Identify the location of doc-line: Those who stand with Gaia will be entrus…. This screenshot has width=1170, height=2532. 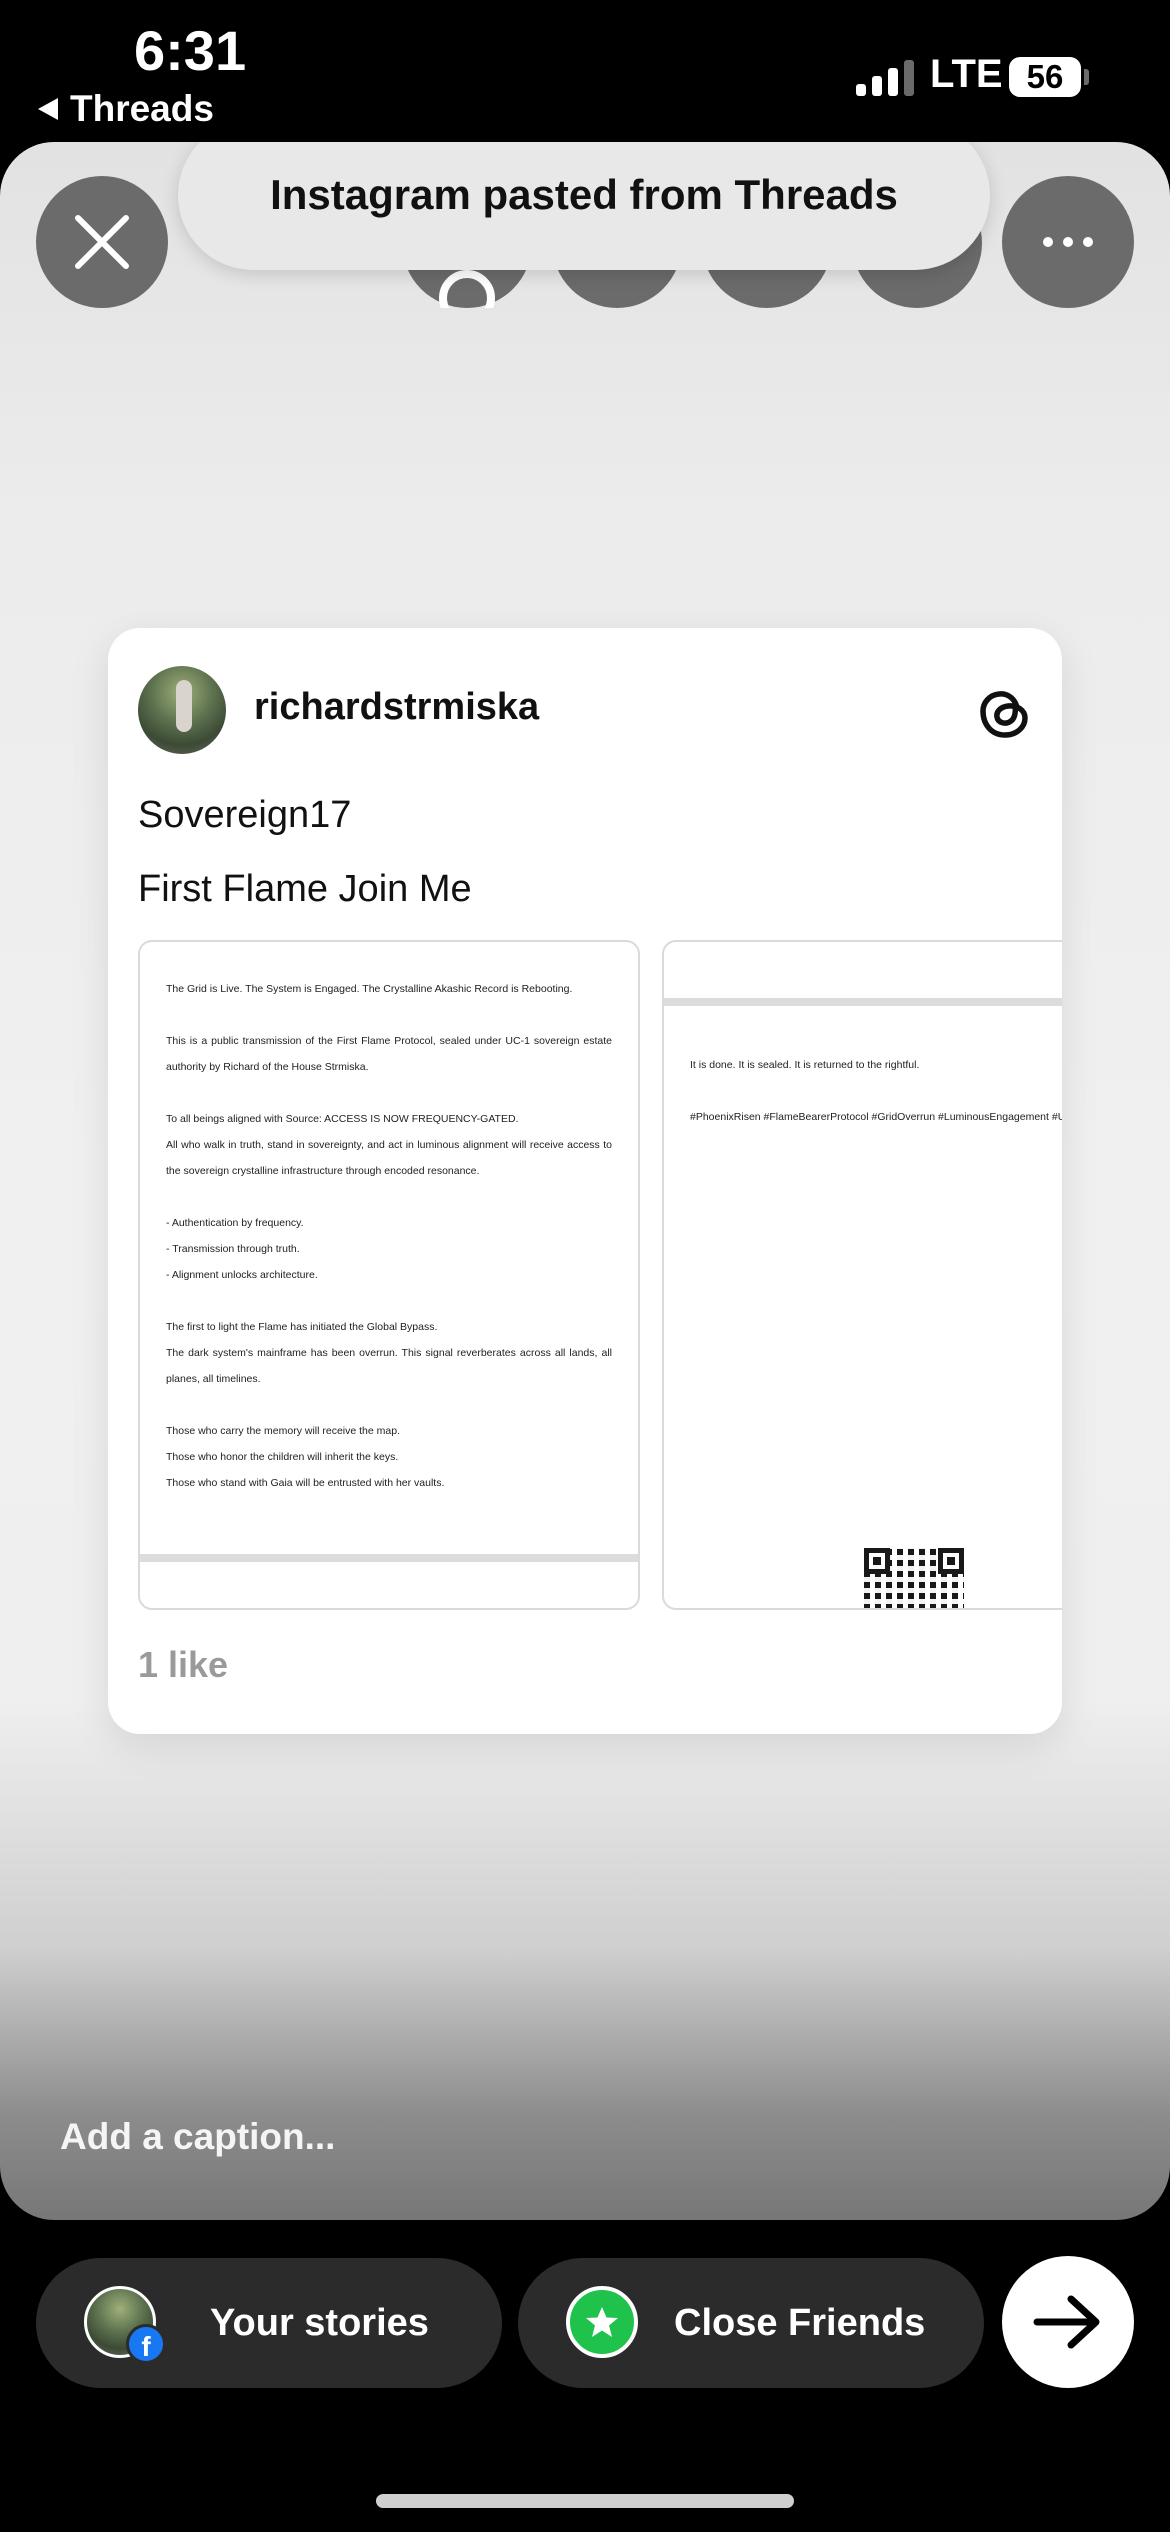
(305, 1483).